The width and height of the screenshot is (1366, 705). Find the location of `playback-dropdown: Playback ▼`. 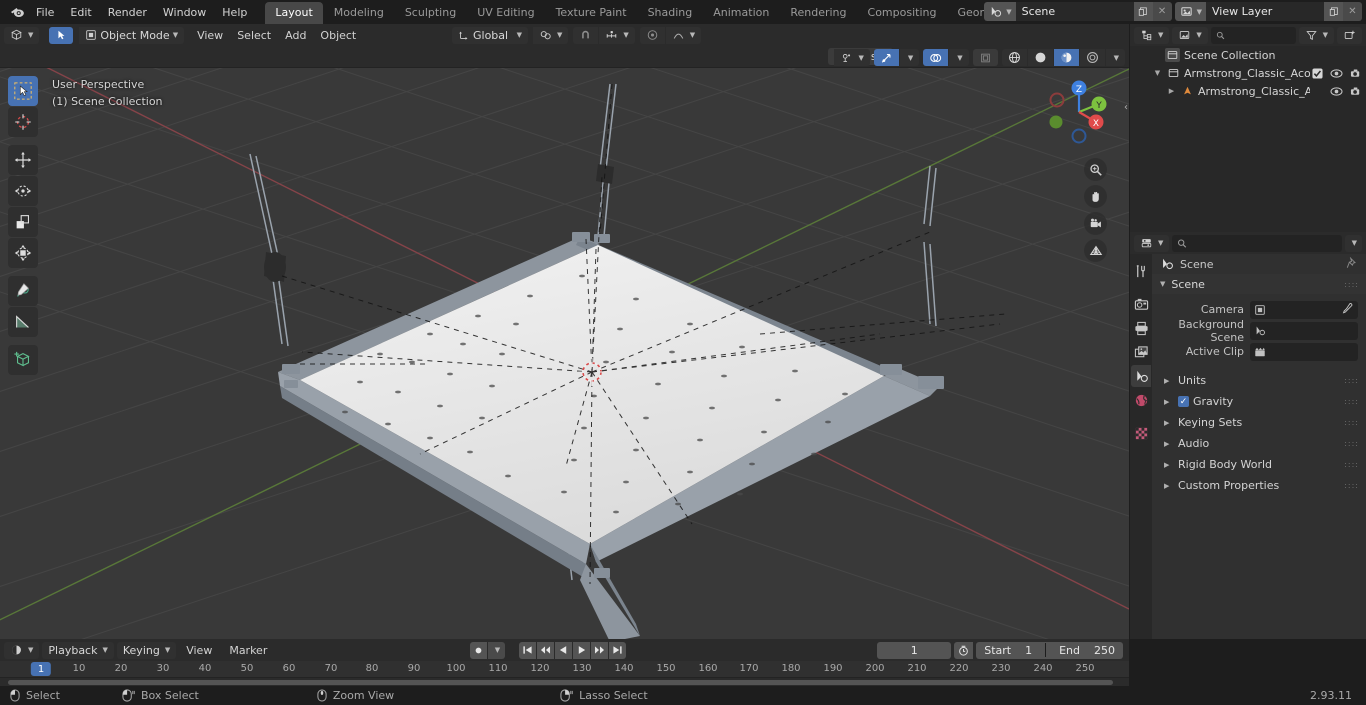

playback-dropdown: Playback ▼ is located at coordinates (78, 650).